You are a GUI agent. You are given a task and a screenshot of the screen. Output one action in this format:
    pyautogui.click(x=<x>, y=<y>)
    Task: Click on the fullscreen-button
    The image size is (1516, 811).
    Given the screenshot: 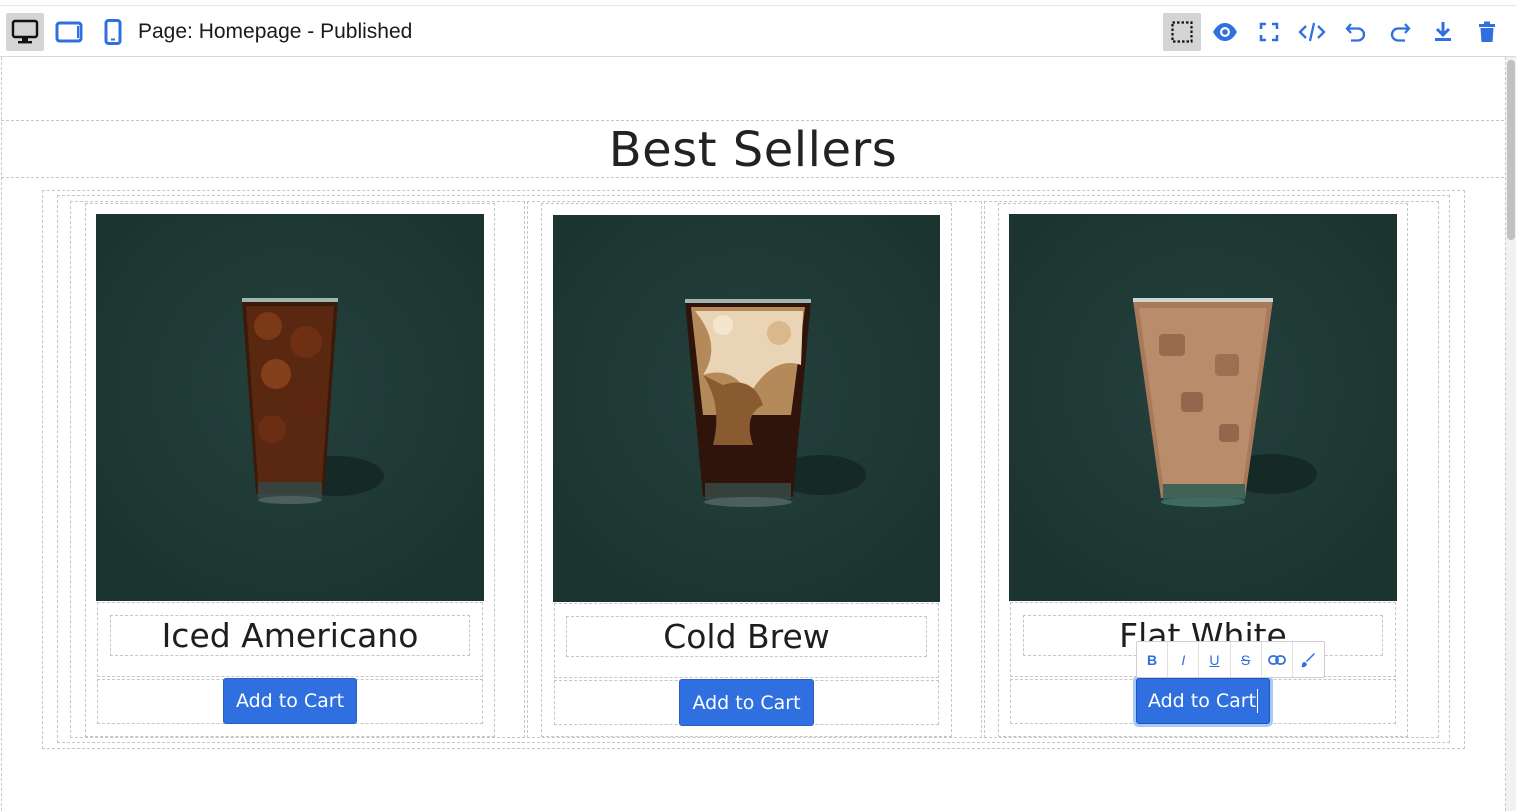 What is the action you would take?
    pyautogui.click(x=1269, y=32)
    